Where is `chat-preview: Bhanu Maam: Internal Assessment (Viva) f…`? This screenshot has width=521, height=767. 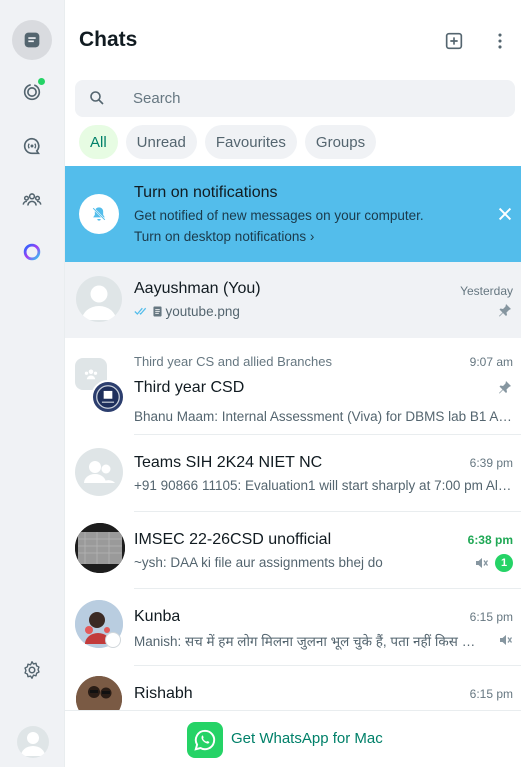 chat-preview: Bhanu Maam: Internal Assessment (Viva) f… is located at coordinates (323, 416).